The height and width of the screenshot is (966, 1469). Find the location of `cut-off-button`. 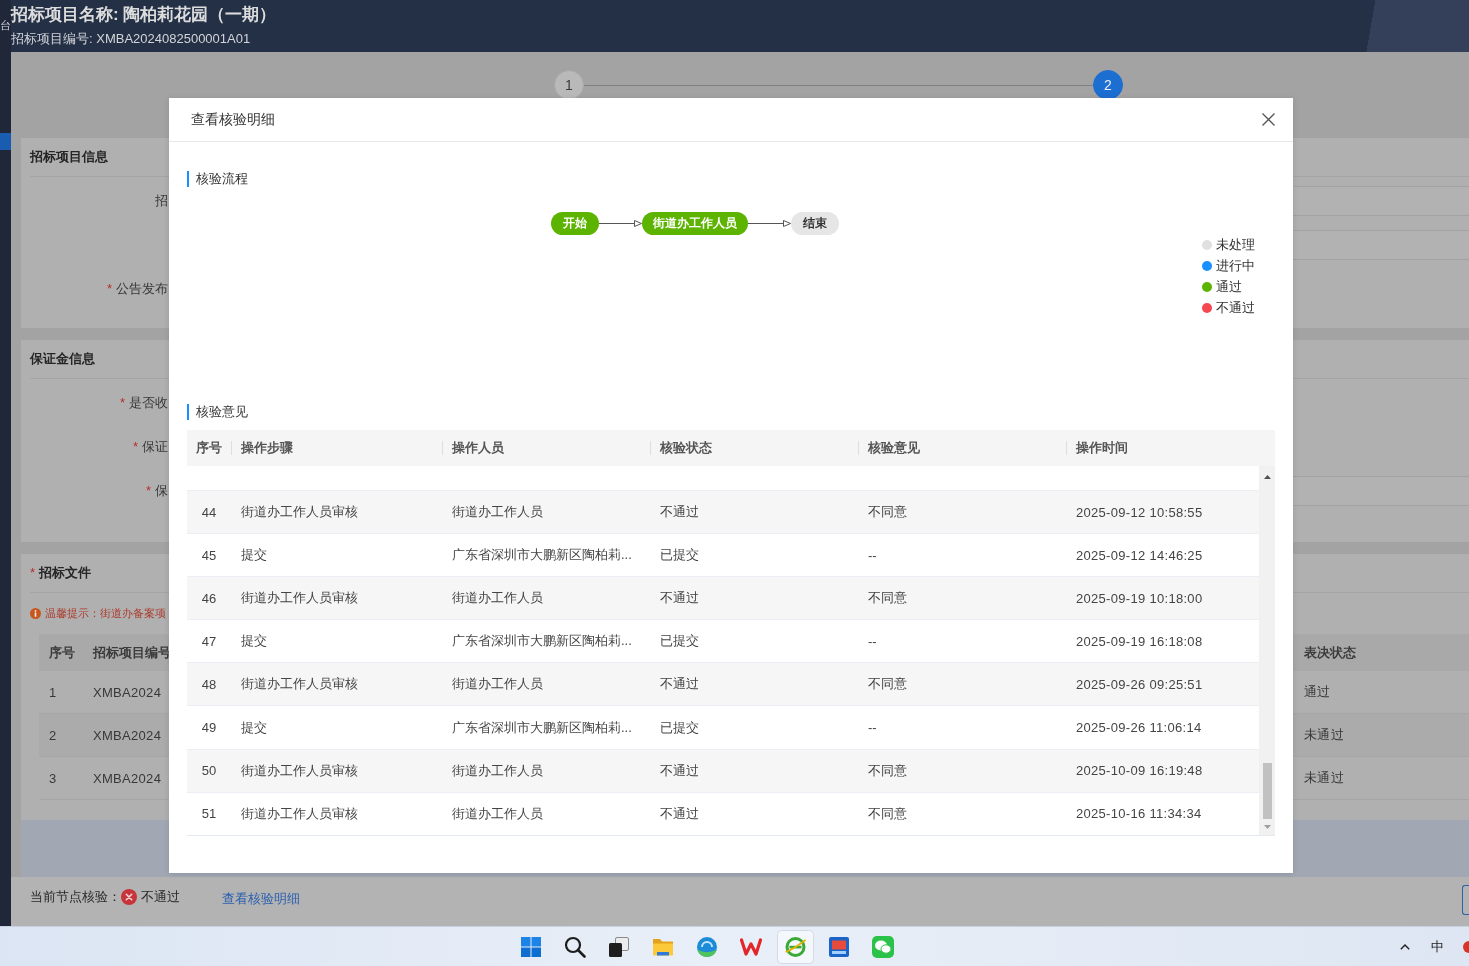

cut-off-button is located at coordinates (1465, 900).